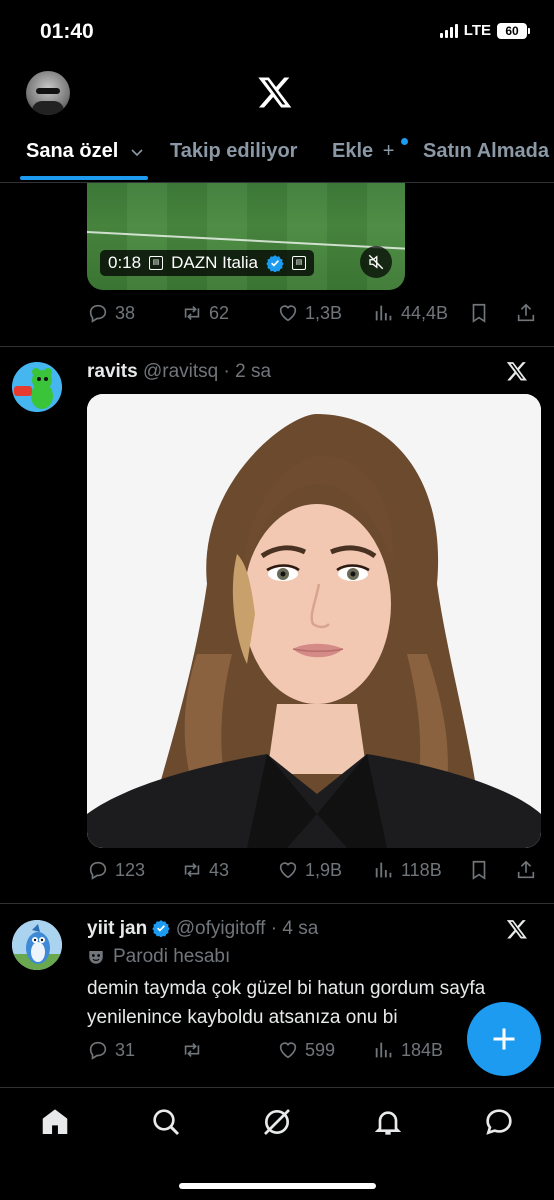 This screenshot has width=554, height=1200. I want to click on status-time: 01:40, so click(67, 31).